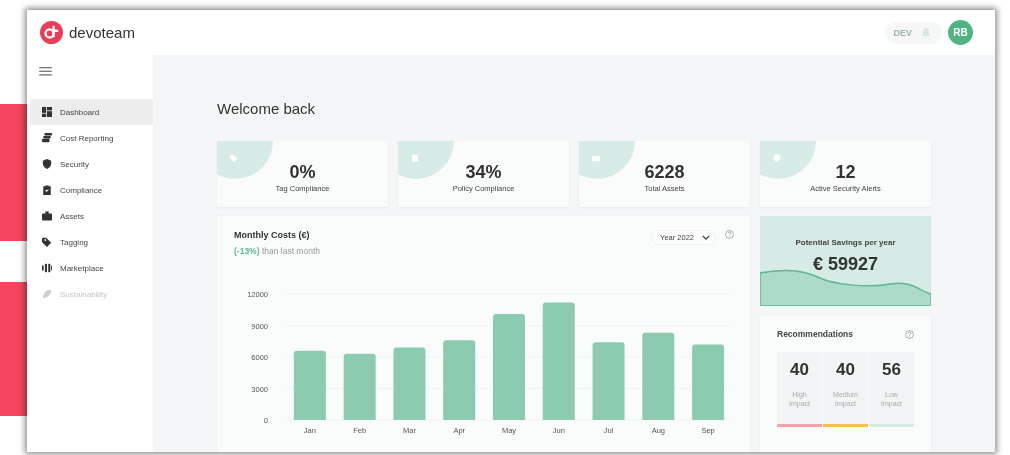  What do you see at coordinates (267, 109) in the screenshot?
I see `page-title: Welcome back` at bounding box center [267, 109].